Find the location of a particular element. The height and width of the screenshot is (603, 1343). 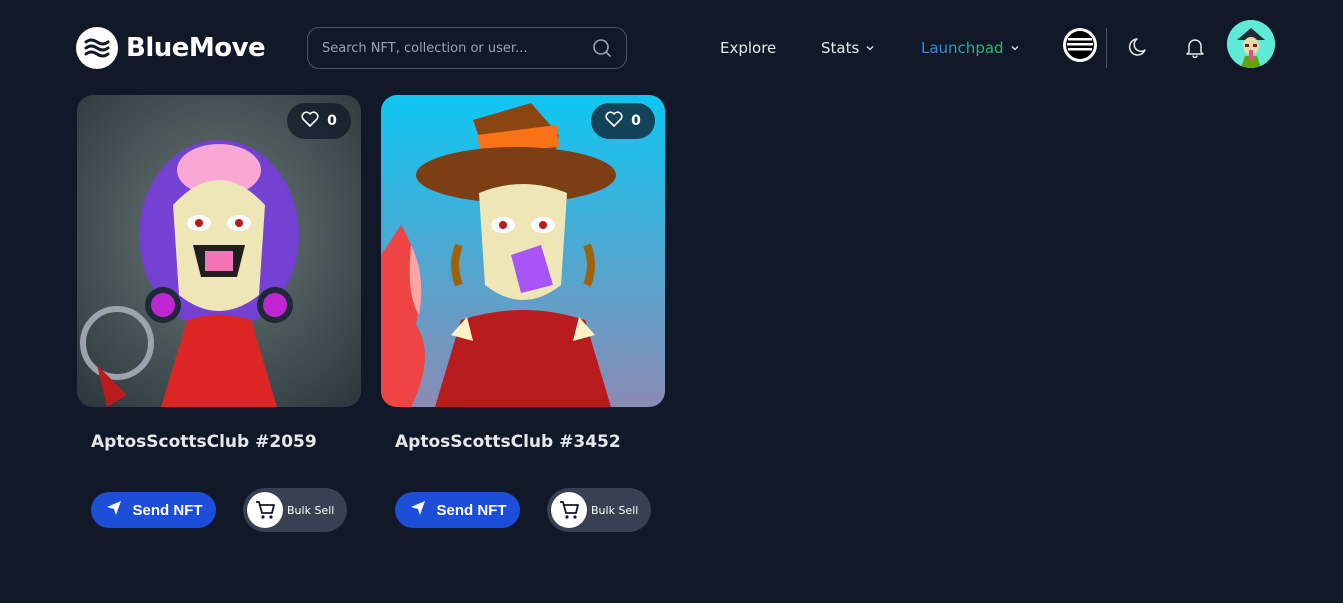

logo: BlueMove is located at coordinates (171, 48).